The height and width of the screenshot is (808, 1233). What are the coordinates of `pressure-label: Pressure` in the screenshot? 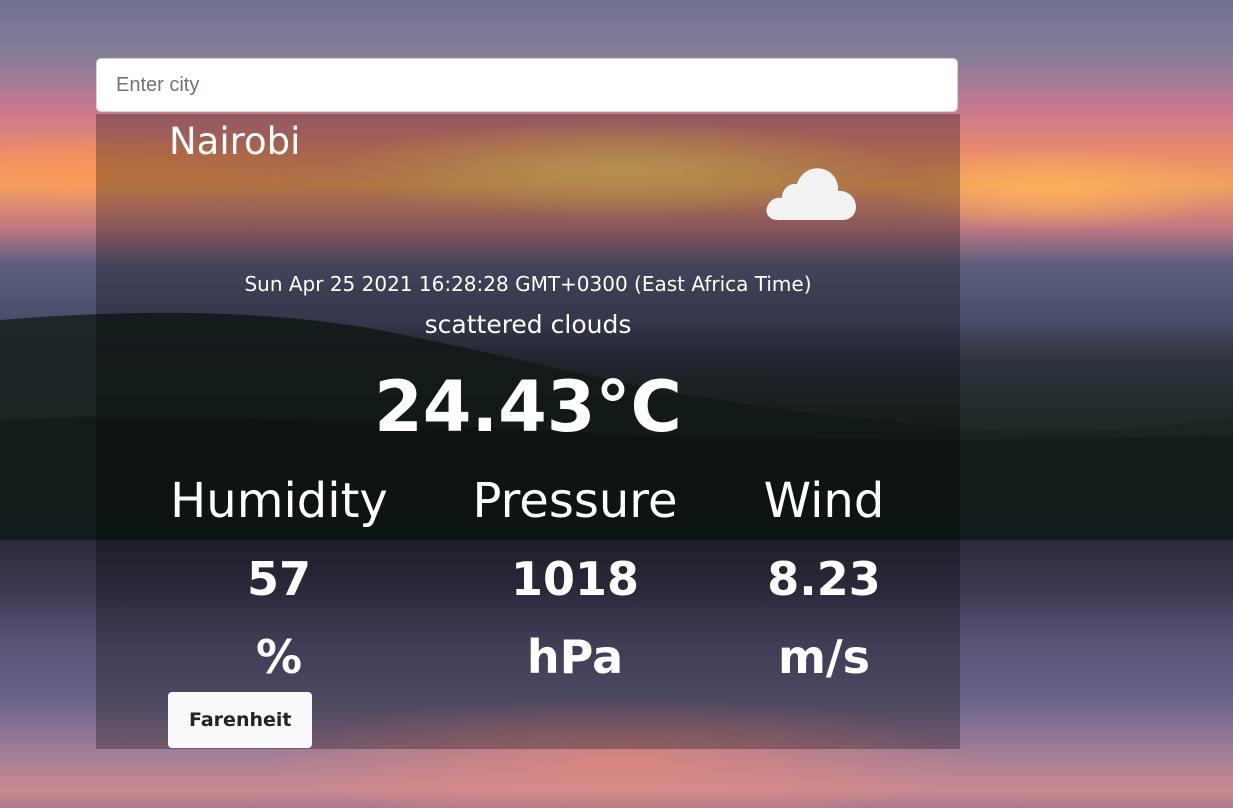 It's located at (575, 501).